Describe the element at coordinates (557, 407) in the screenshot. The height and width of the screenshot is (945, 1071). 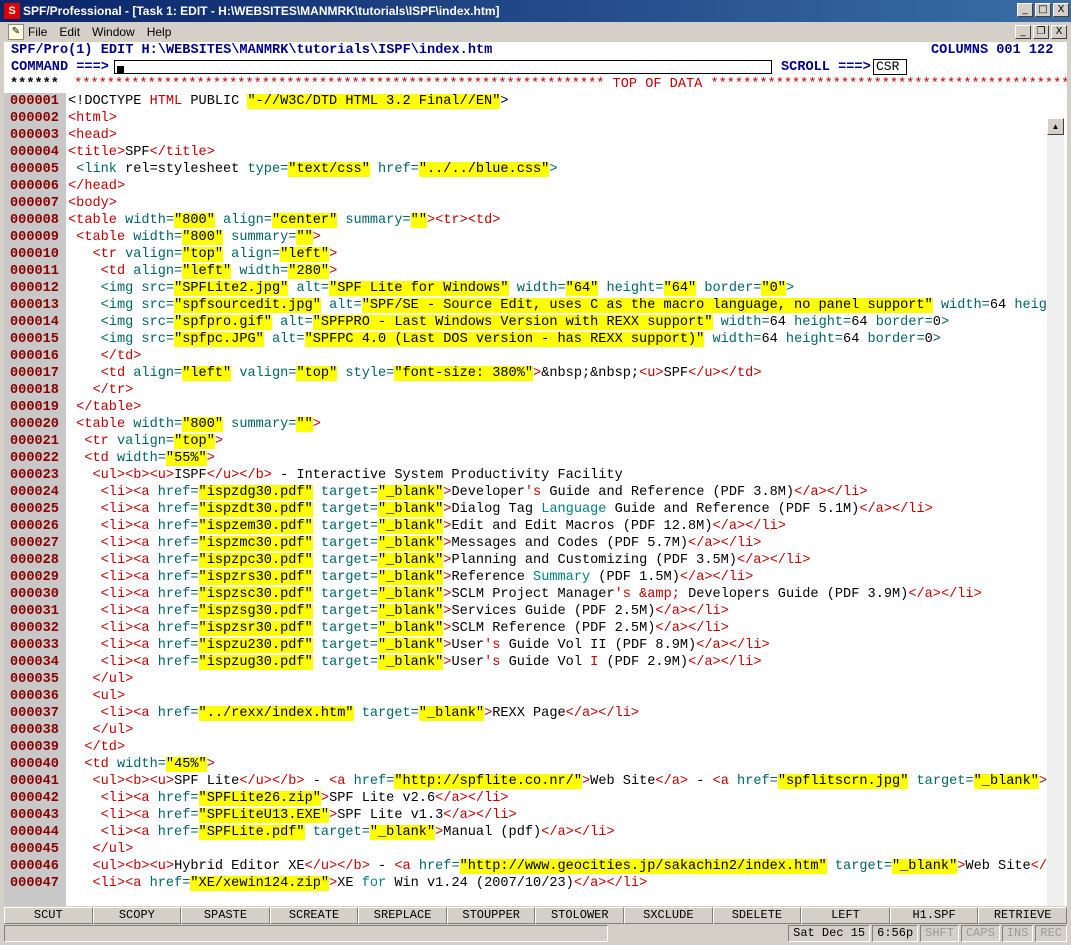
I see `line-text: </table>` at that location.